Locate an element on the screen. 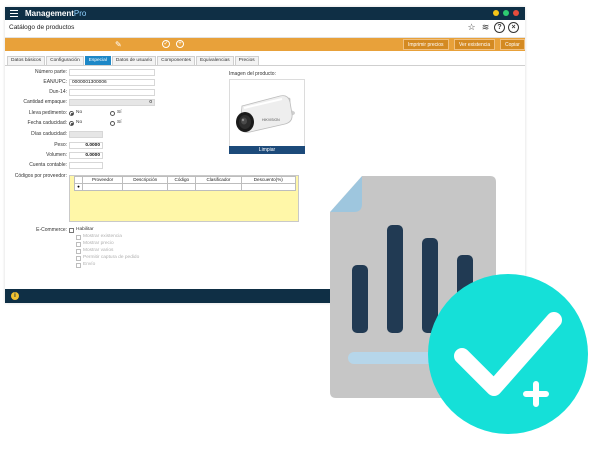 The width and height of the screenshot is (600, 453). tabs-divider is located at coordinates (265, 65).